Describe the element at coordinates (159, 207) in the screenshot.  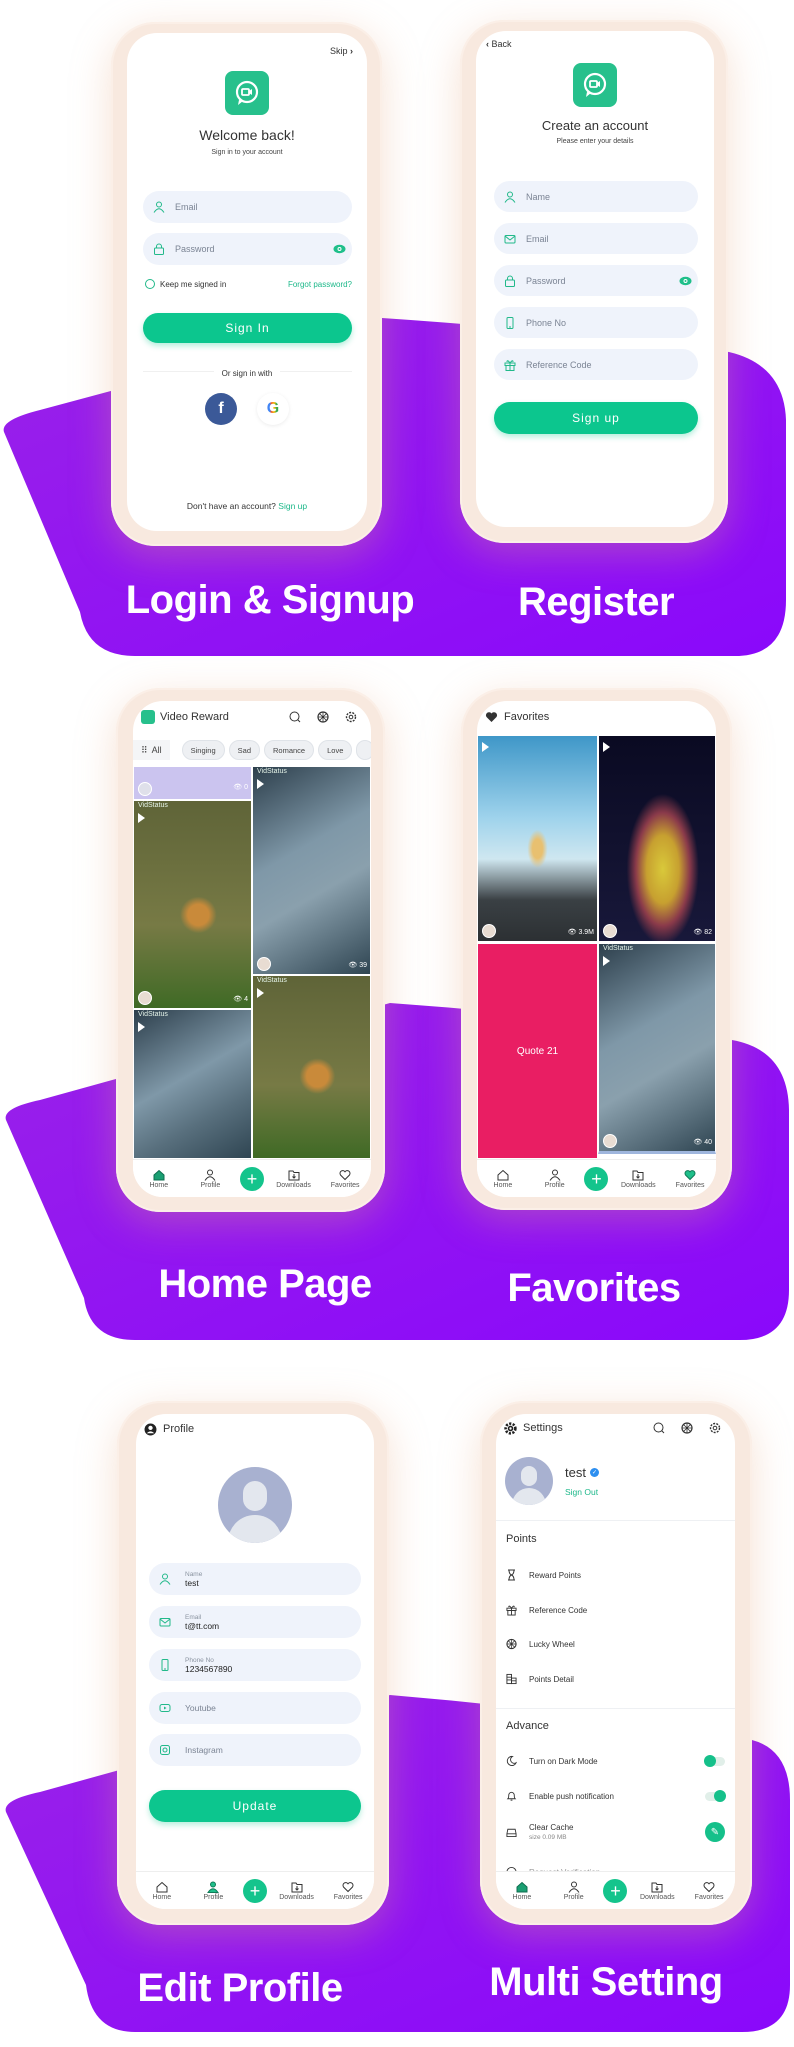
I see `user-icon` at that location.